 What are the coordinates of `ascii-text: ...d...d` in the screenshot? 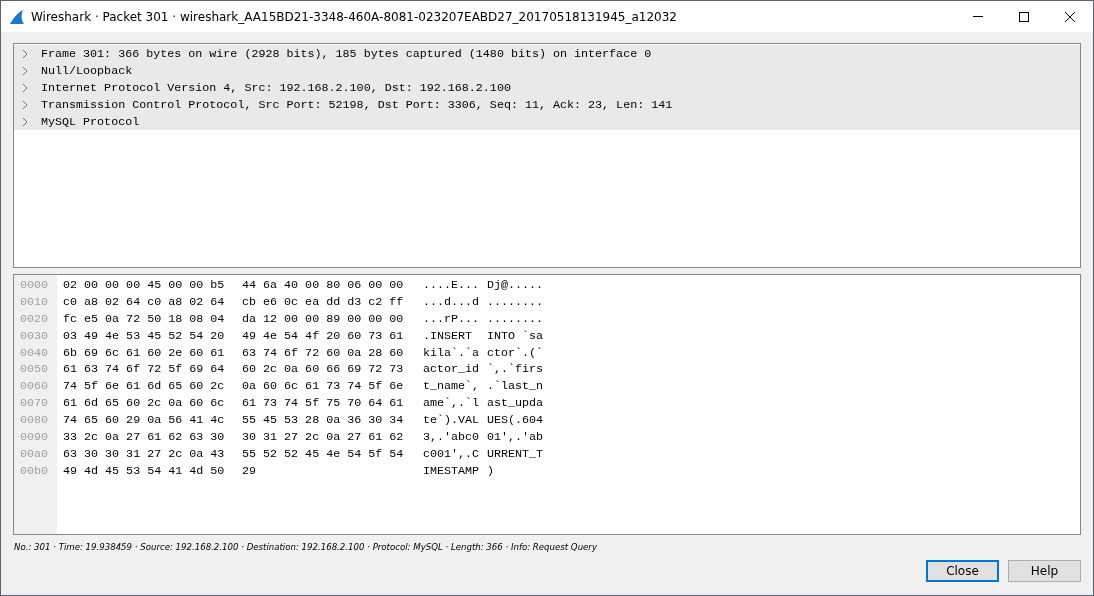 It's located at (452, 302).